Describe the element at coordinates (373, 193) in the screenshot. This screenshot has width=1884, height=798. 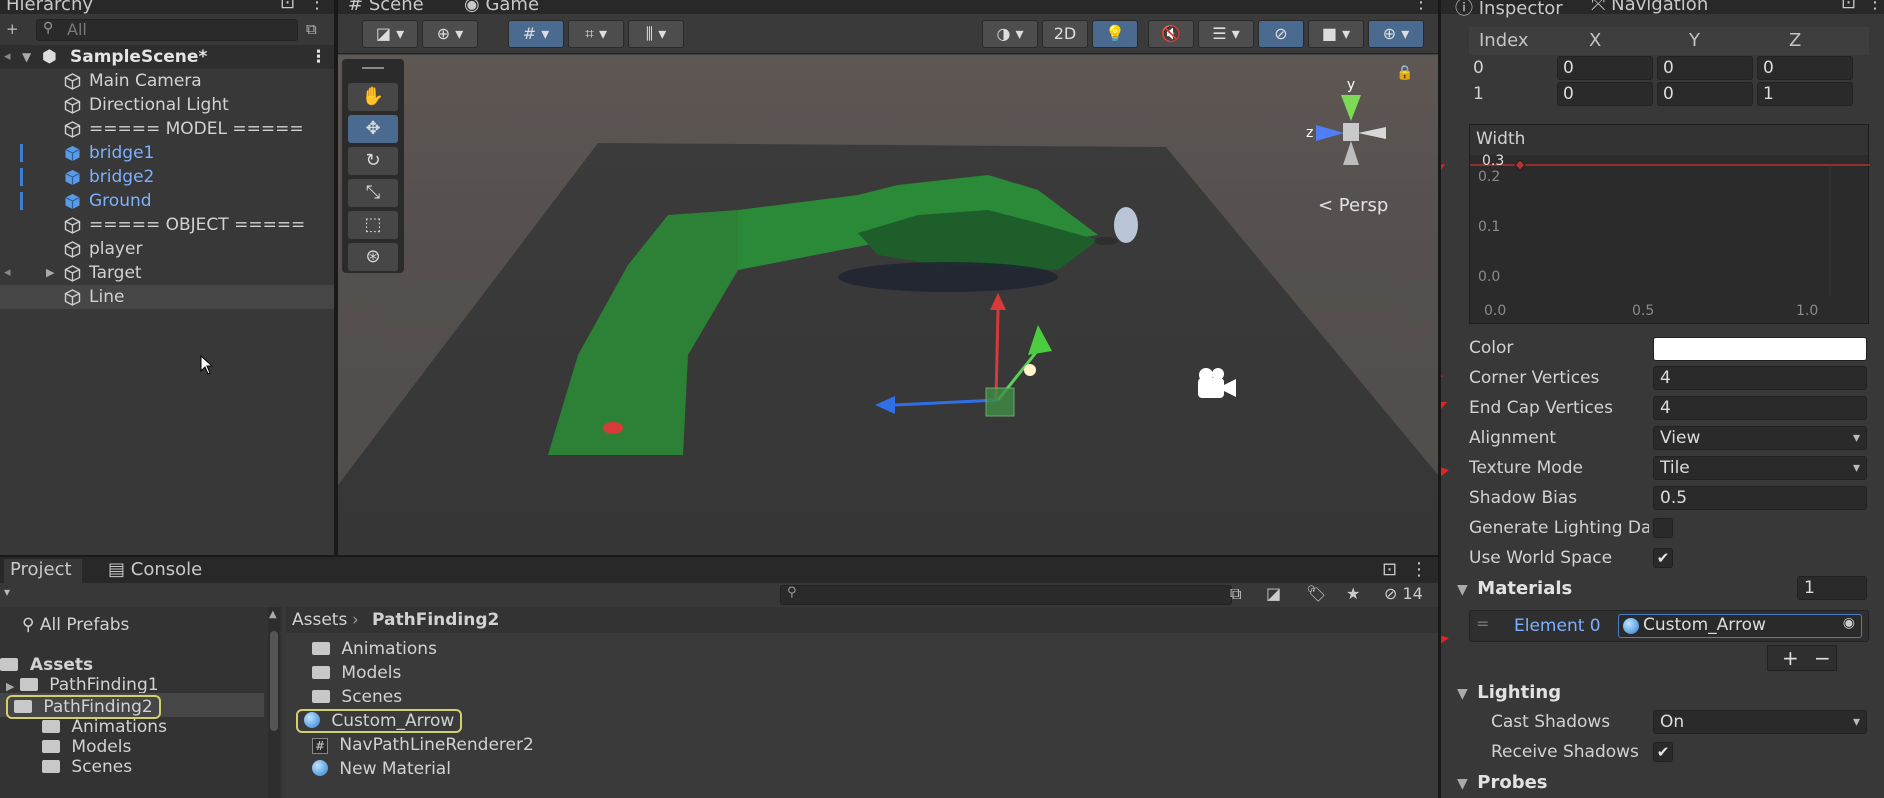
I see `scale-tool-button: ⤡` at that location.